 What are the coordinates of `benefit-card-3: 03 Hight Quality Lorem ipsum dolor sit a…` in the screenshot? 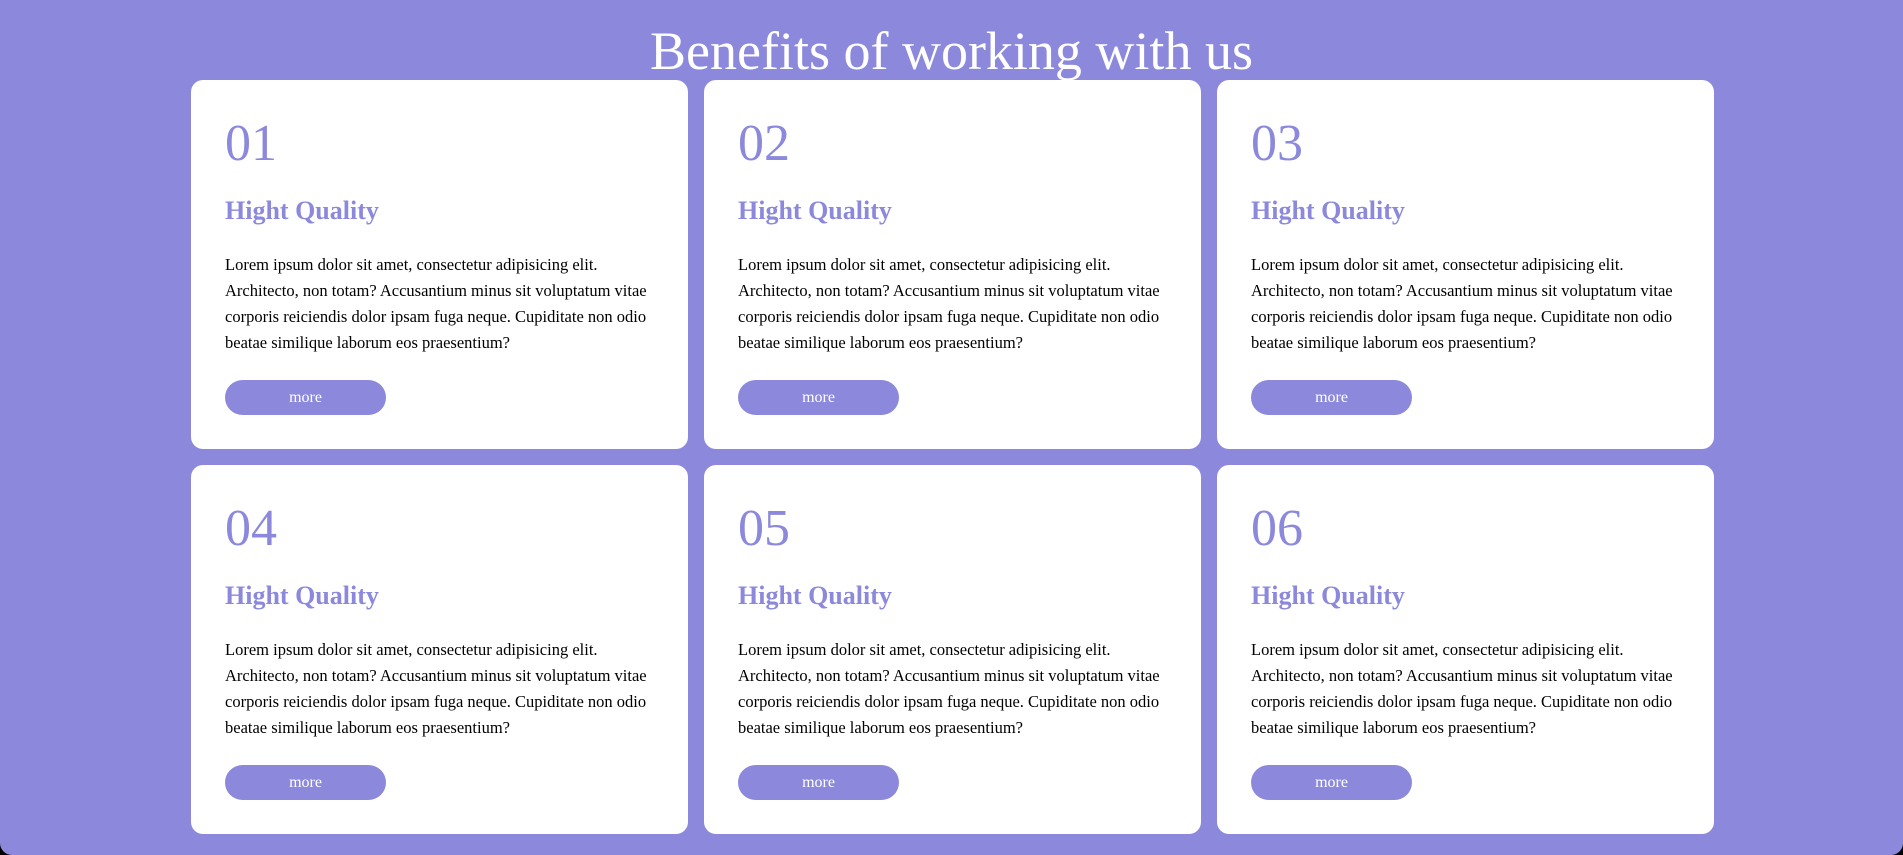 It's located at (1465, 264).